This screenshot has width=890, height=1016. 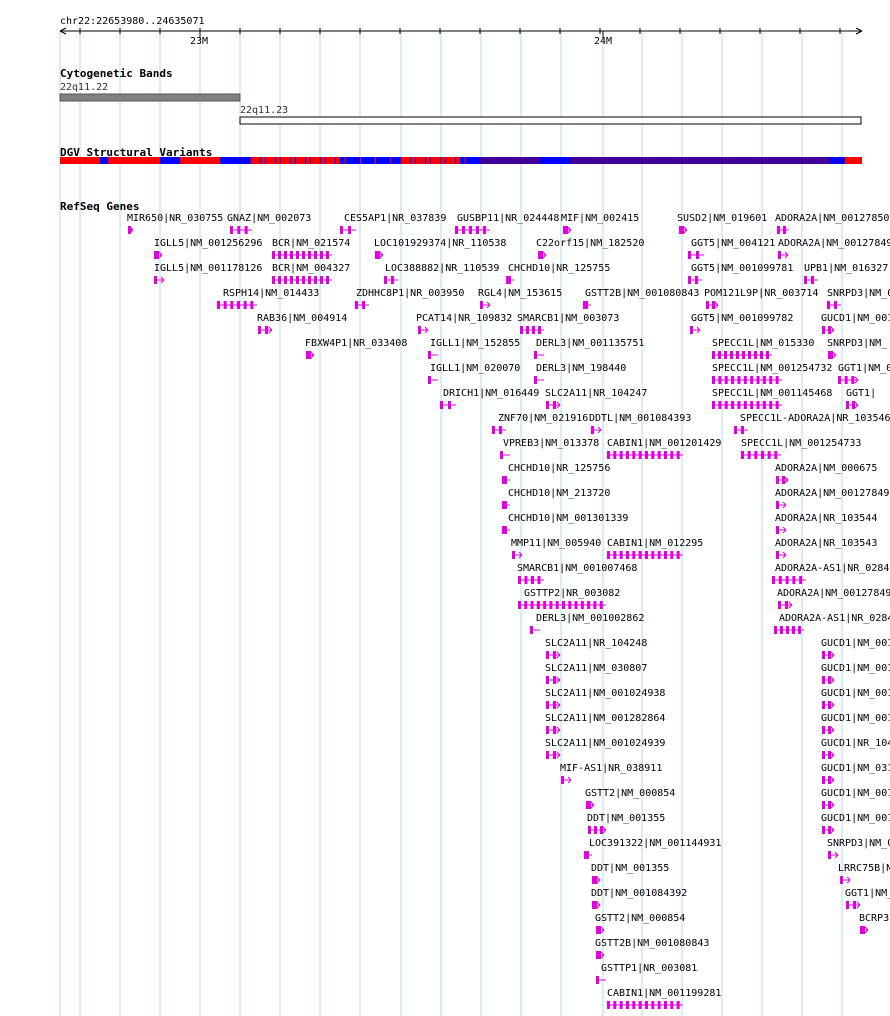 I want to click on gene-label: ZNF70|NM_021916, so click(x=543, y=418).